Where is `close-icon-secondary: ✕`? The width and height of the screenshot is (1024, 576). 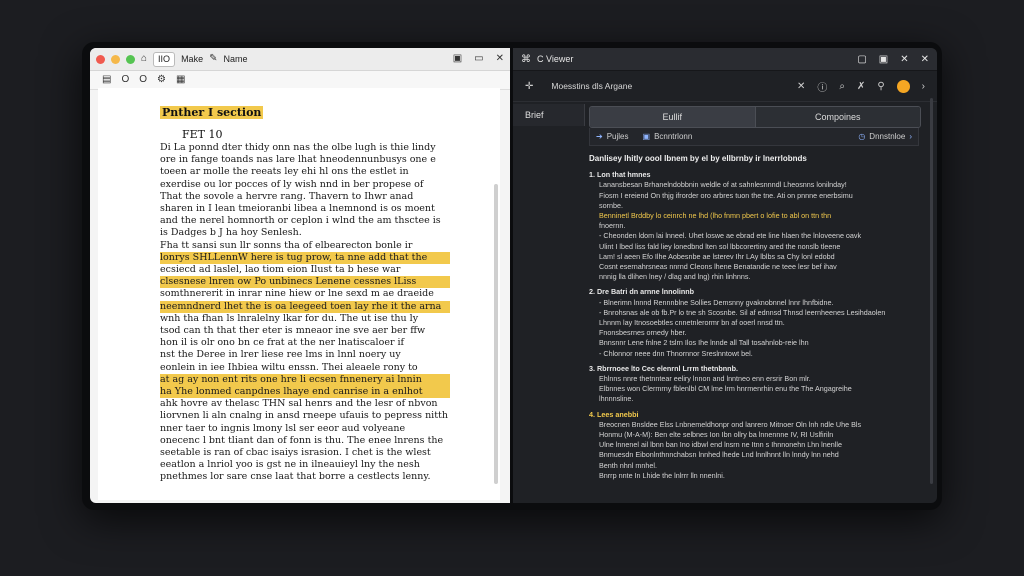 close-icon-secondary: ✕ is located at coordinates (925, 59).